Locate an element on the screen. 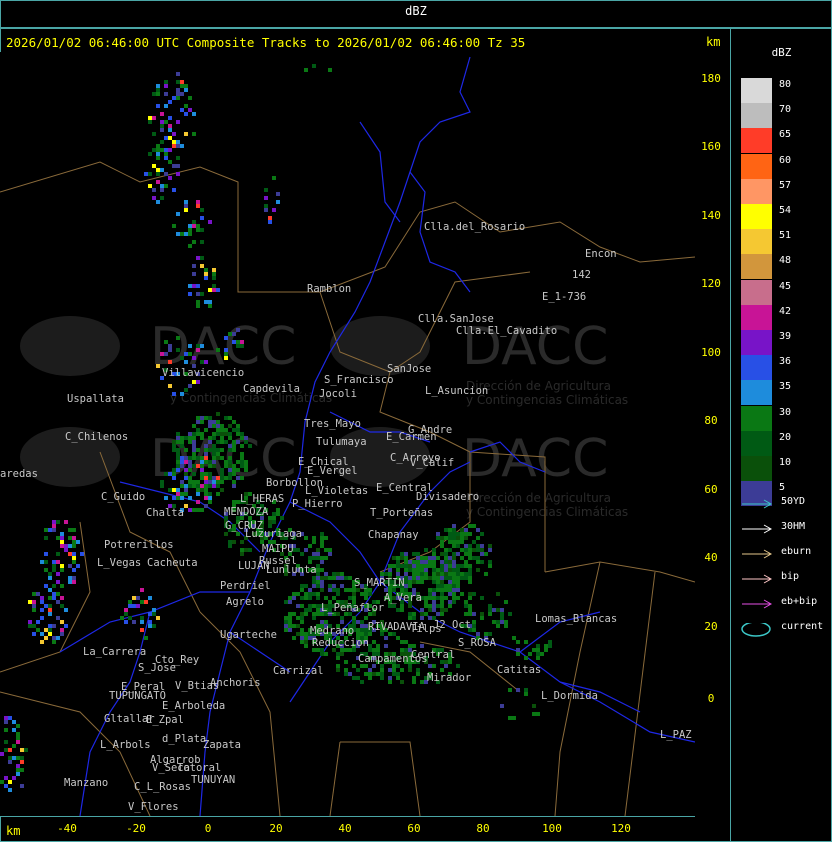 The image size is (832, 842). place-label: La_Carrera is located at coordinates (114, 652).